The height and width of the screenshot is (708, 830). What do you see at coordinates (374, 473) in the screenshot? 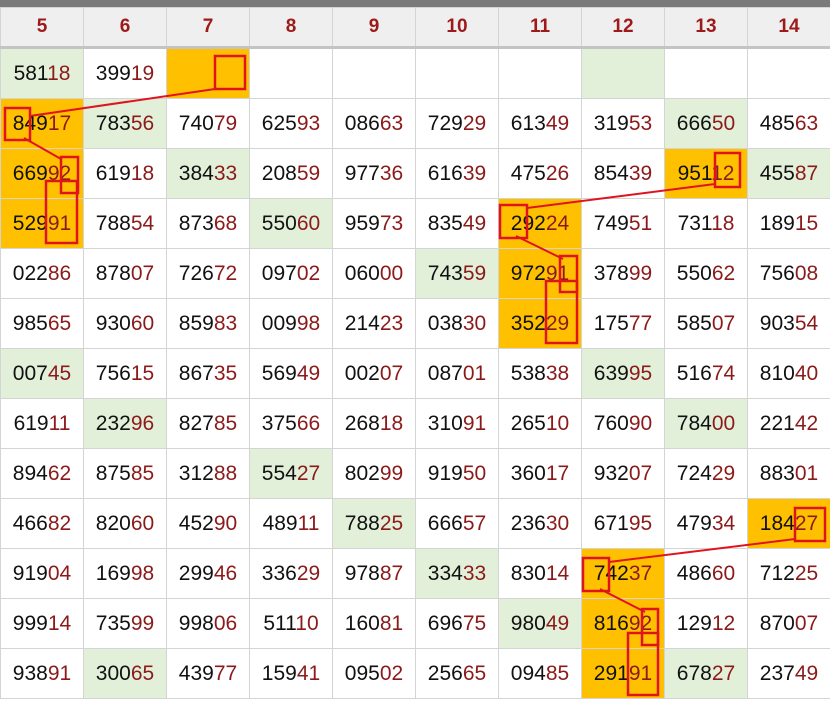
I see `number-cell: 80299` at bounding box center [374, 473].